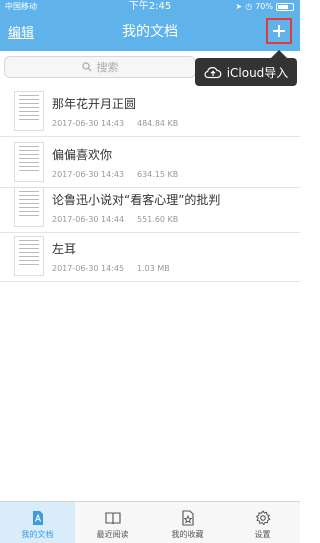 The height and width of the screenshot is (543, 320). Describe the element at coordinates (158, 219) in the screenshot. I see `document-size: 551.60 KB` at that location.